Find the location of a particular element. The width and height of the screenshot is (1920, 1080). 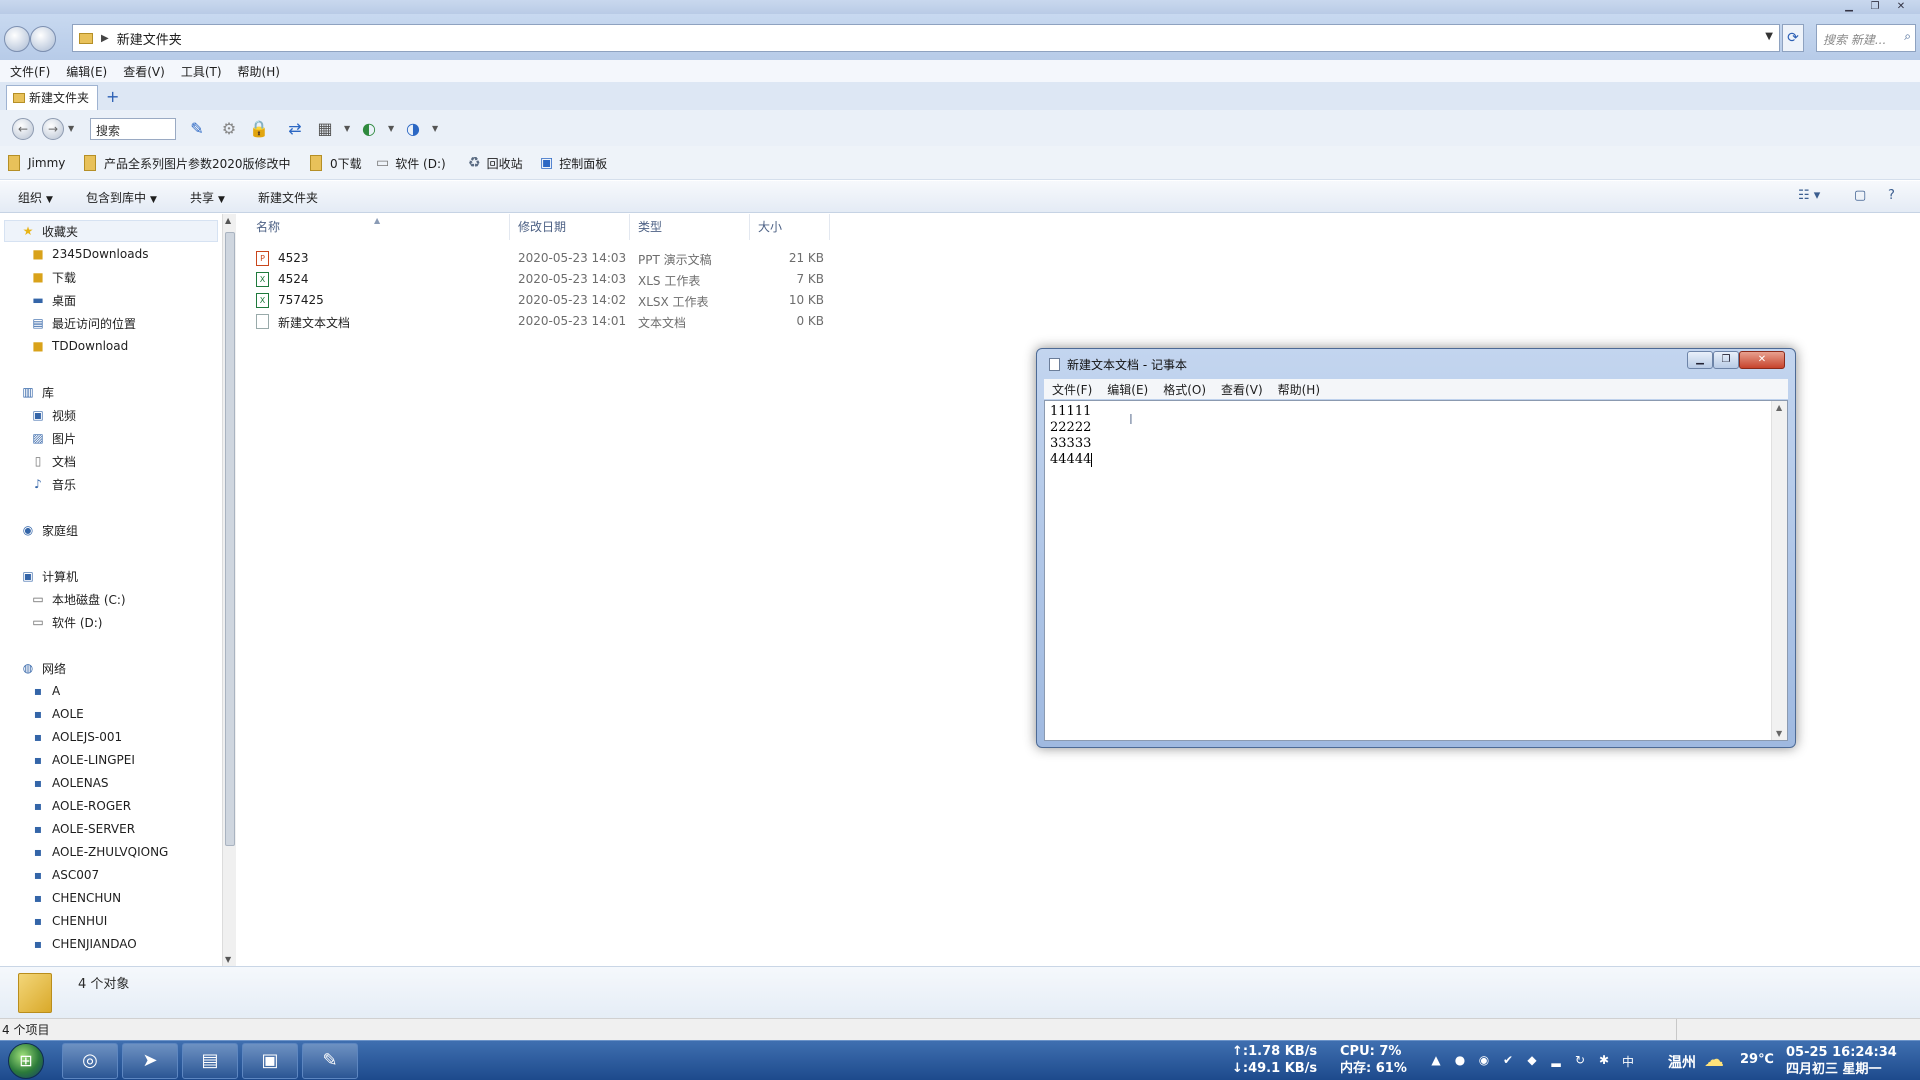

notepad-close-button: ✕ is located at coordinates (1762, 360).